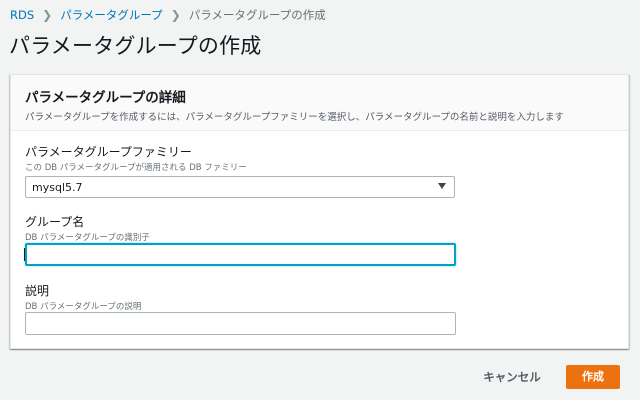 This screenshot has width=640, height=400. I want to click on create-button: 作成, so click(593, 377).